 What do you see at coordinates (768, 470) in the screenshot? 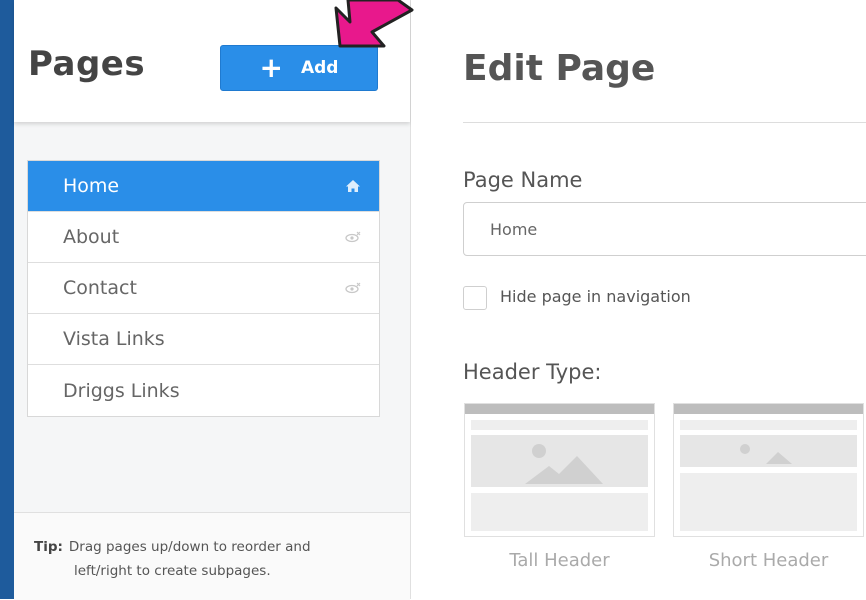
I see `short-header-option` at bounding box center [768, 470].